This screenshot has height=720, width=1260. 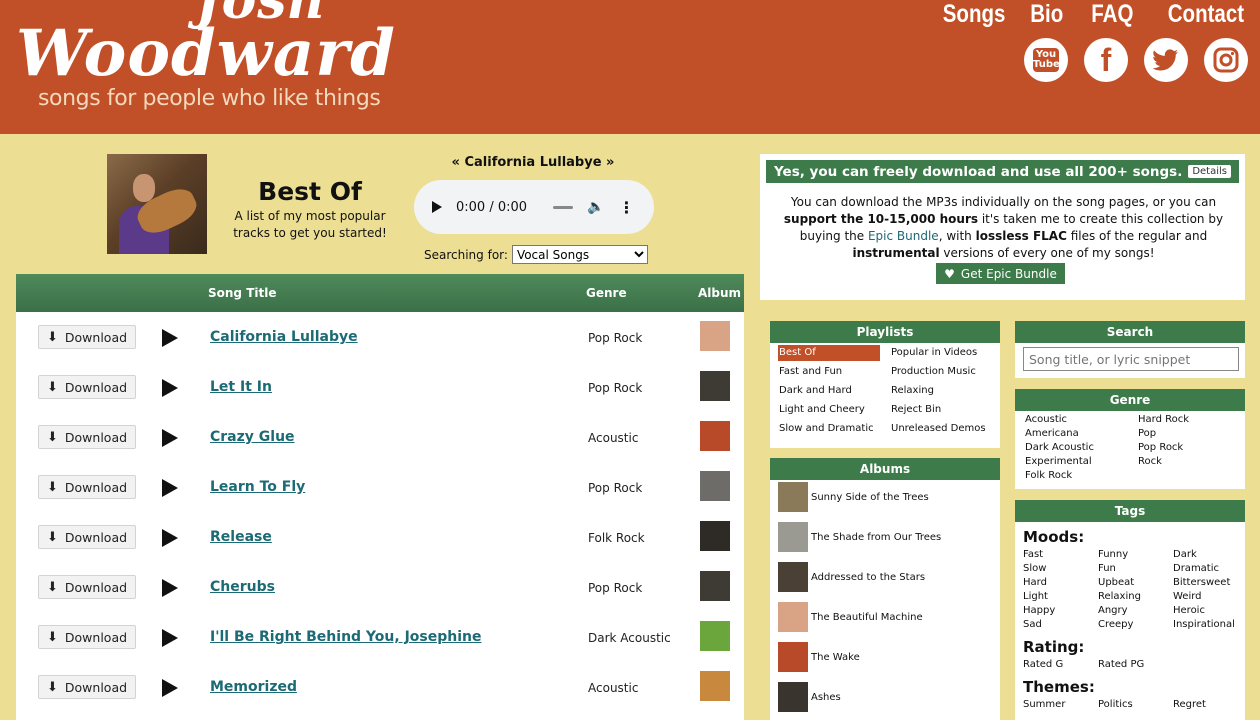 I want to click on tag-item: Dark, so click(x=1208, y=555).